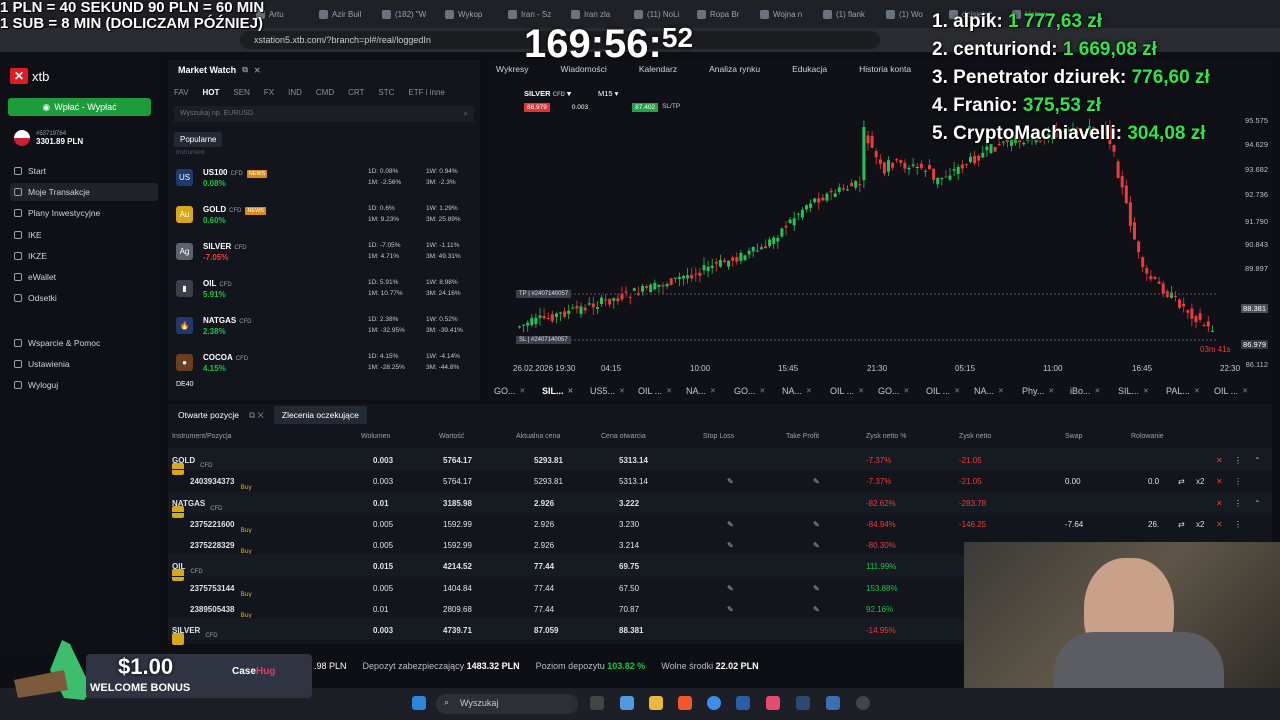  What do you see at coordinates (885, 69) in the screenshot?
I see `chart-top-tab: Historia konta` at bounding box center [885, 69].